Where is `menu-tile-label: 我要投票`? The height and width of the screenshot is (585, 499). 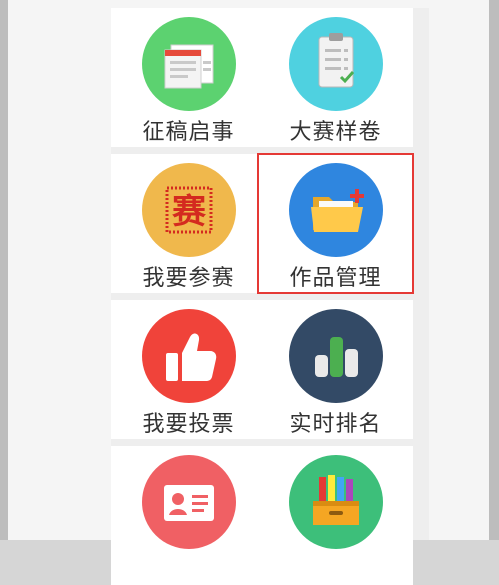 menu-tile-label: 我要投票 is located at coordinates (188, 424).